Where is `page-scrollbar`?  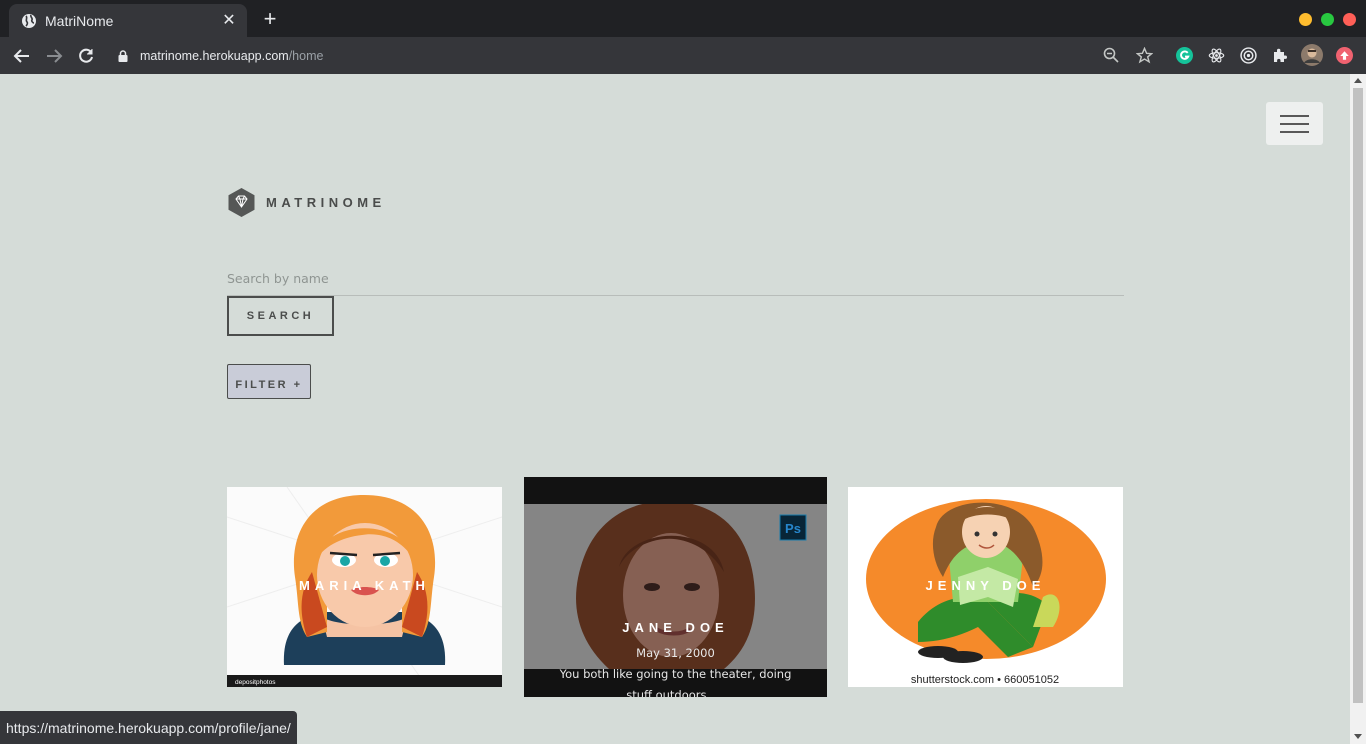 page-scrollbar is located at coordinates (1358, 409).